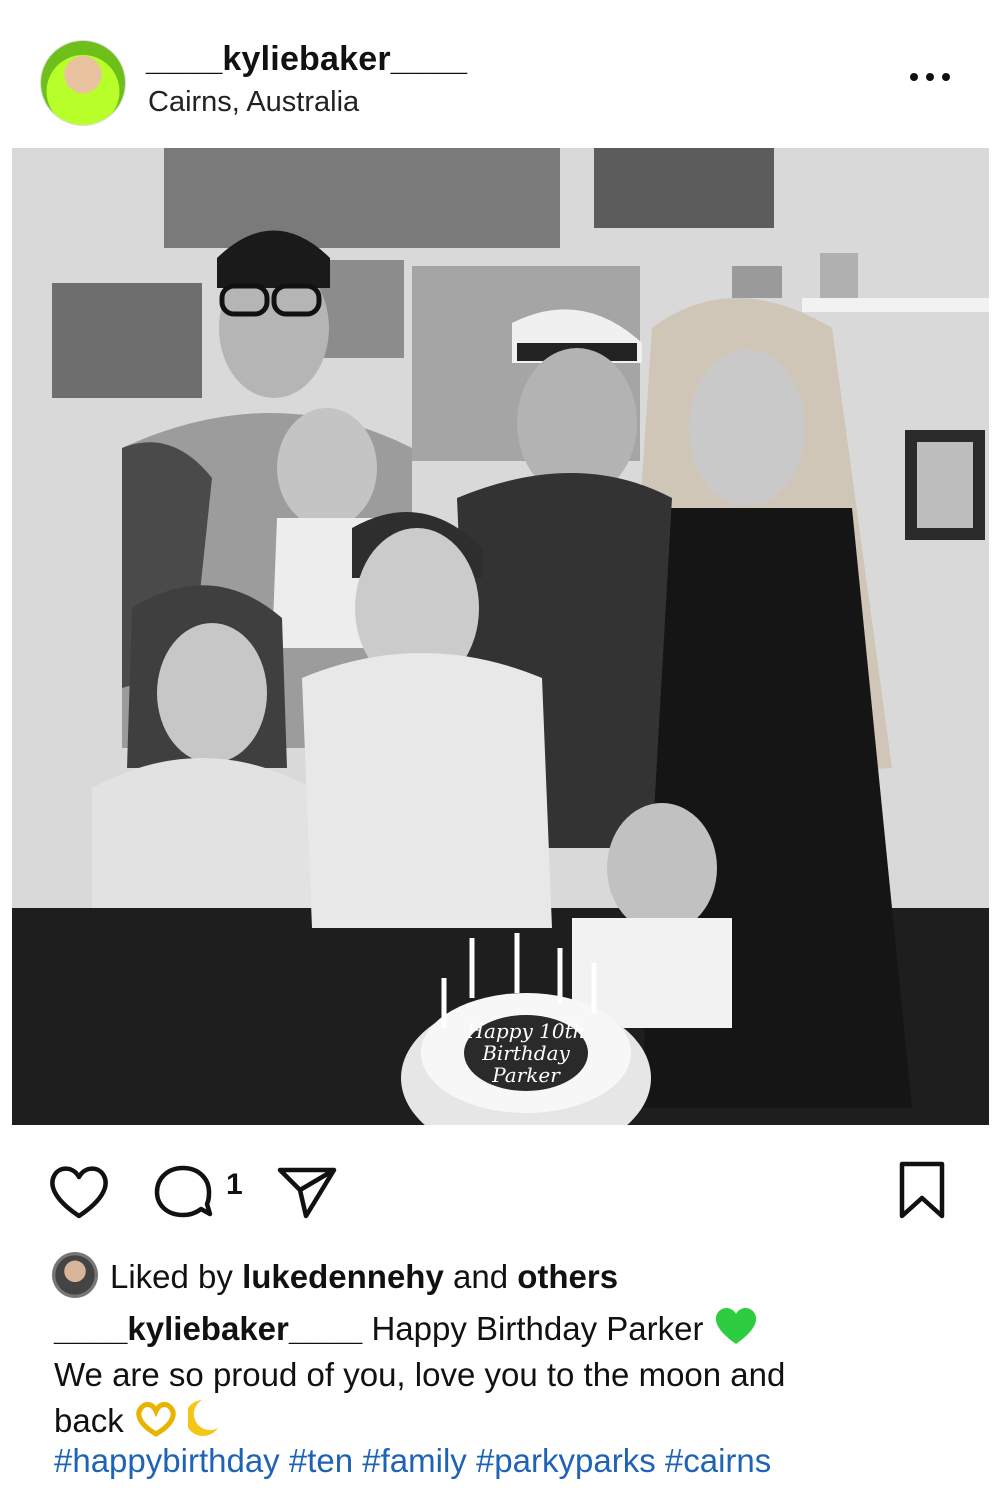  I want to click on post-header: ____kyliebaker____ Cairns, Australia, so click(500, 74).